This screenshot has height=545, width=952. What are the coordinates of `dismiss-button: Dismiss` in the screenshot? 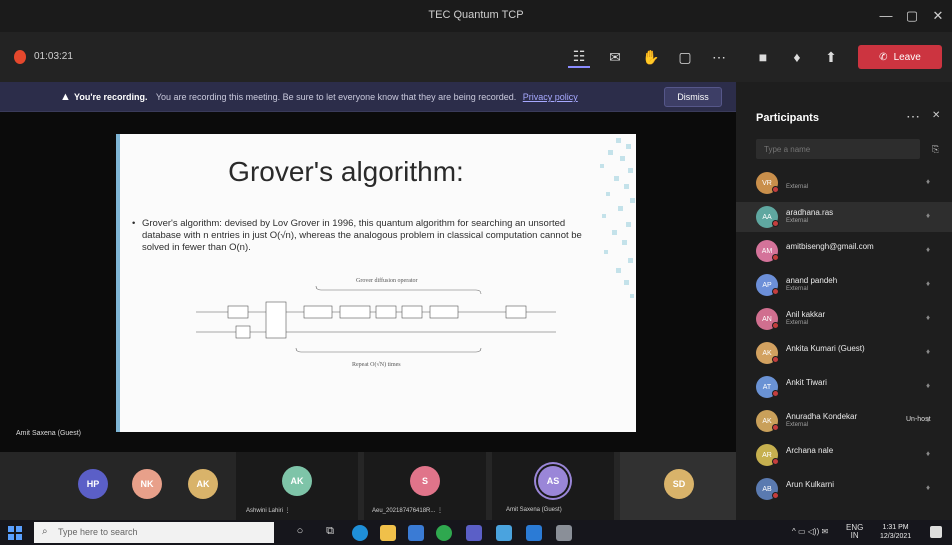 It's located at (693, 97).